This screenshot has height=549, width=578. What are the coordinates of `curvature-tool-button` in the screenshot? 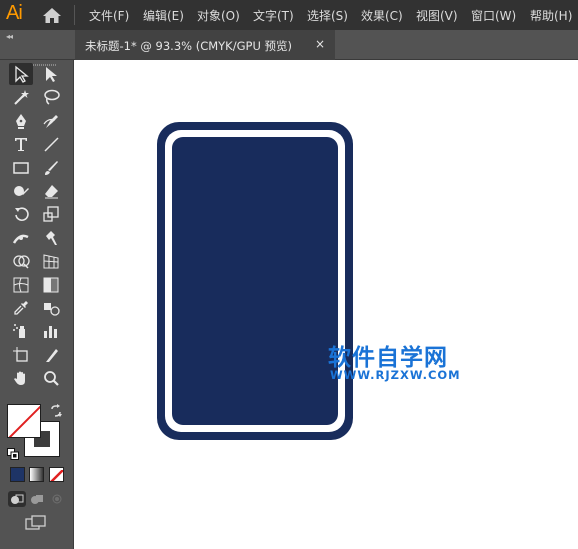 It's located at (51, 121).